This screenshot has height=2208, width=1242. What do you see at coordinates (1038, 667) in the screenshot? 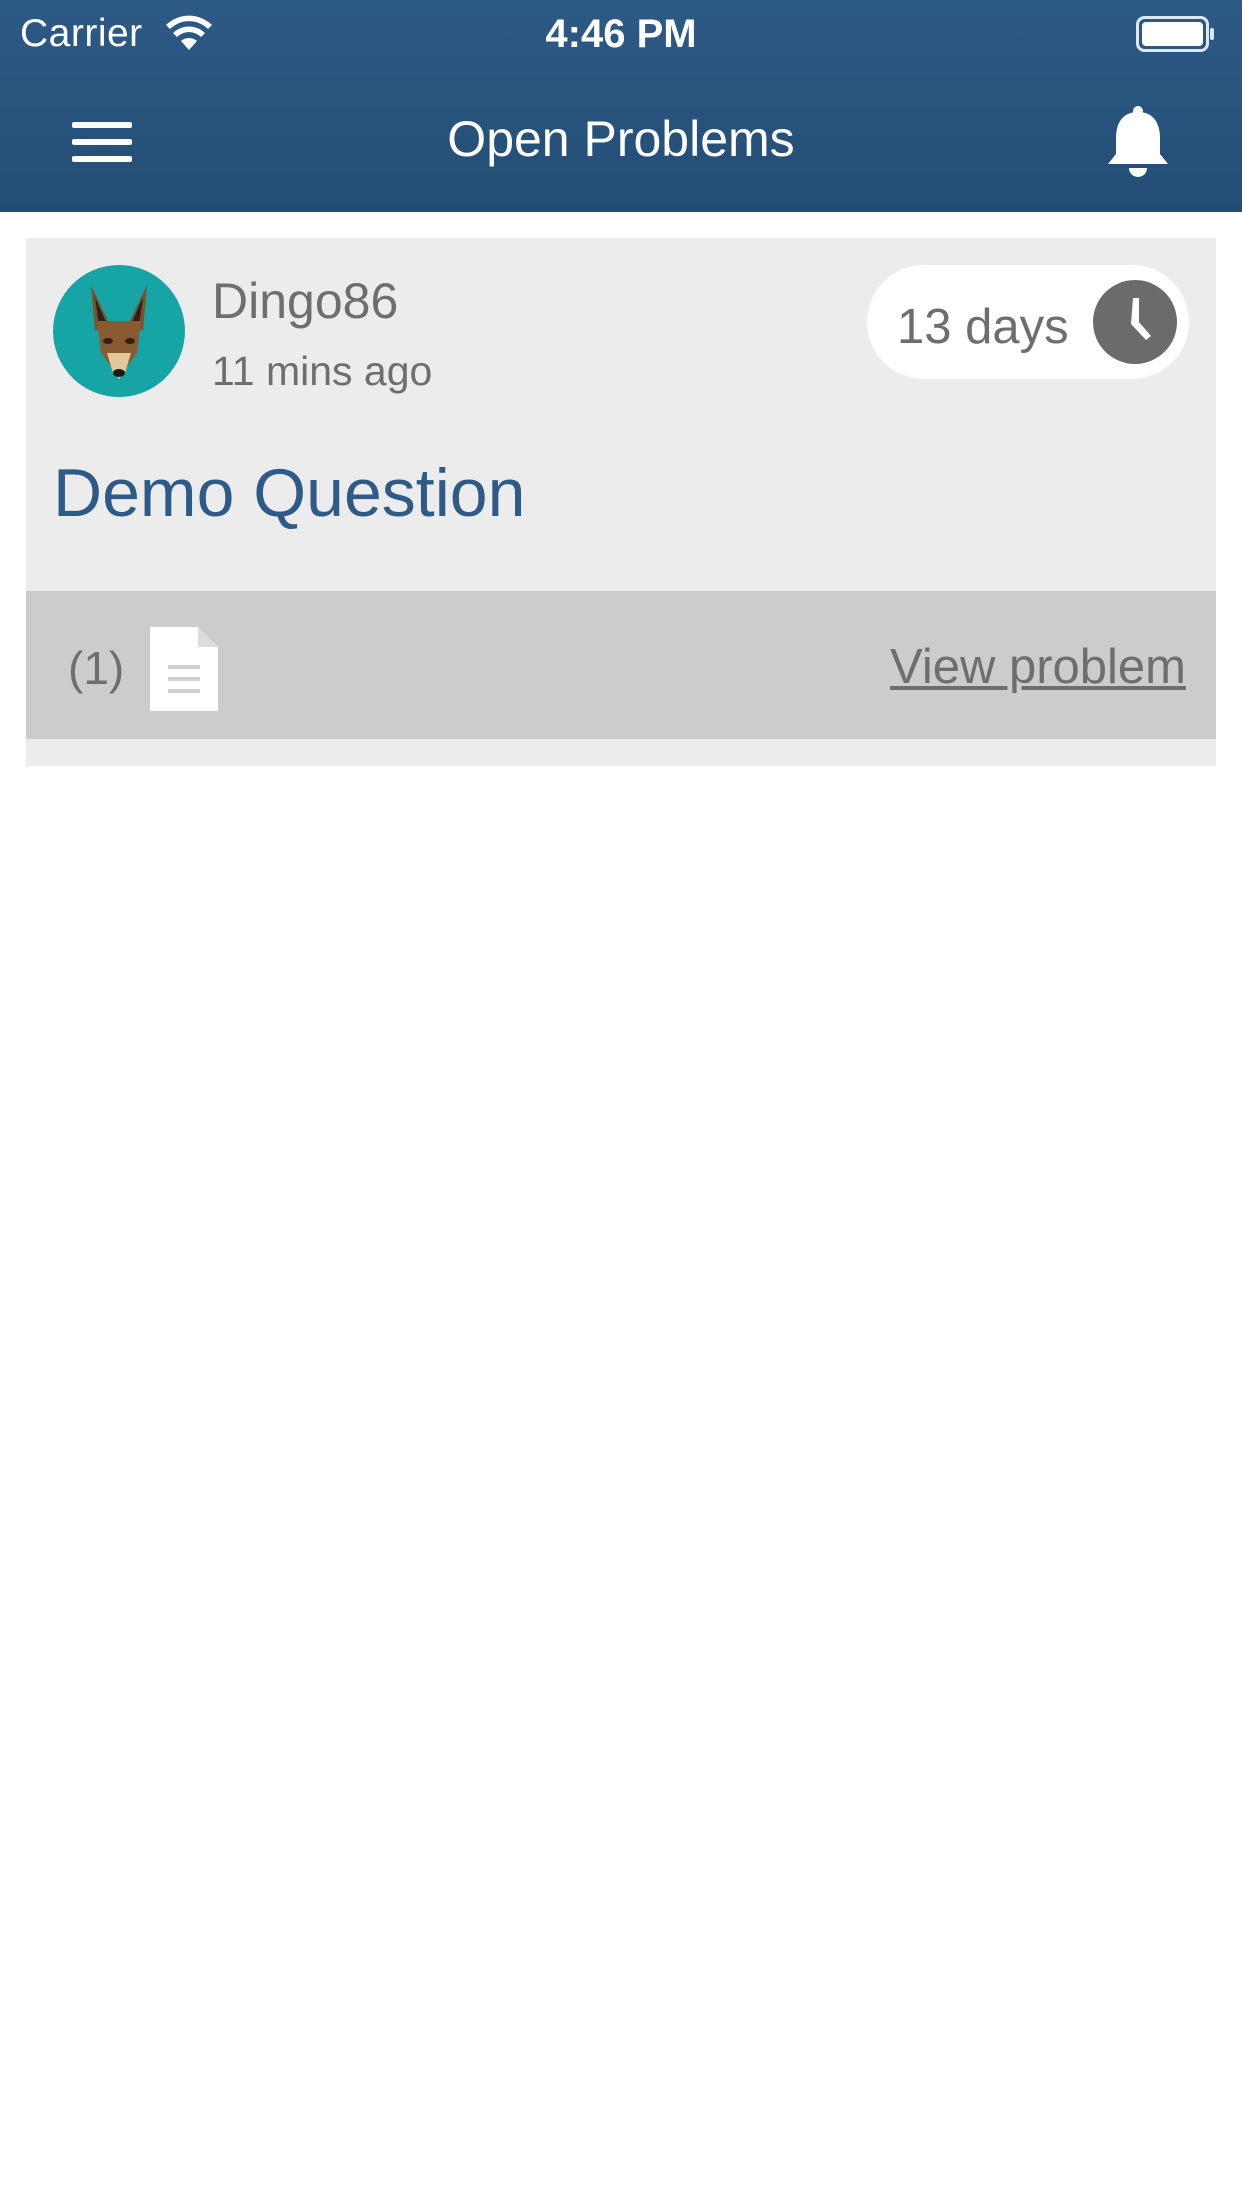
I see `view-problem-link: View problem` at bounding box center [1038, 667].